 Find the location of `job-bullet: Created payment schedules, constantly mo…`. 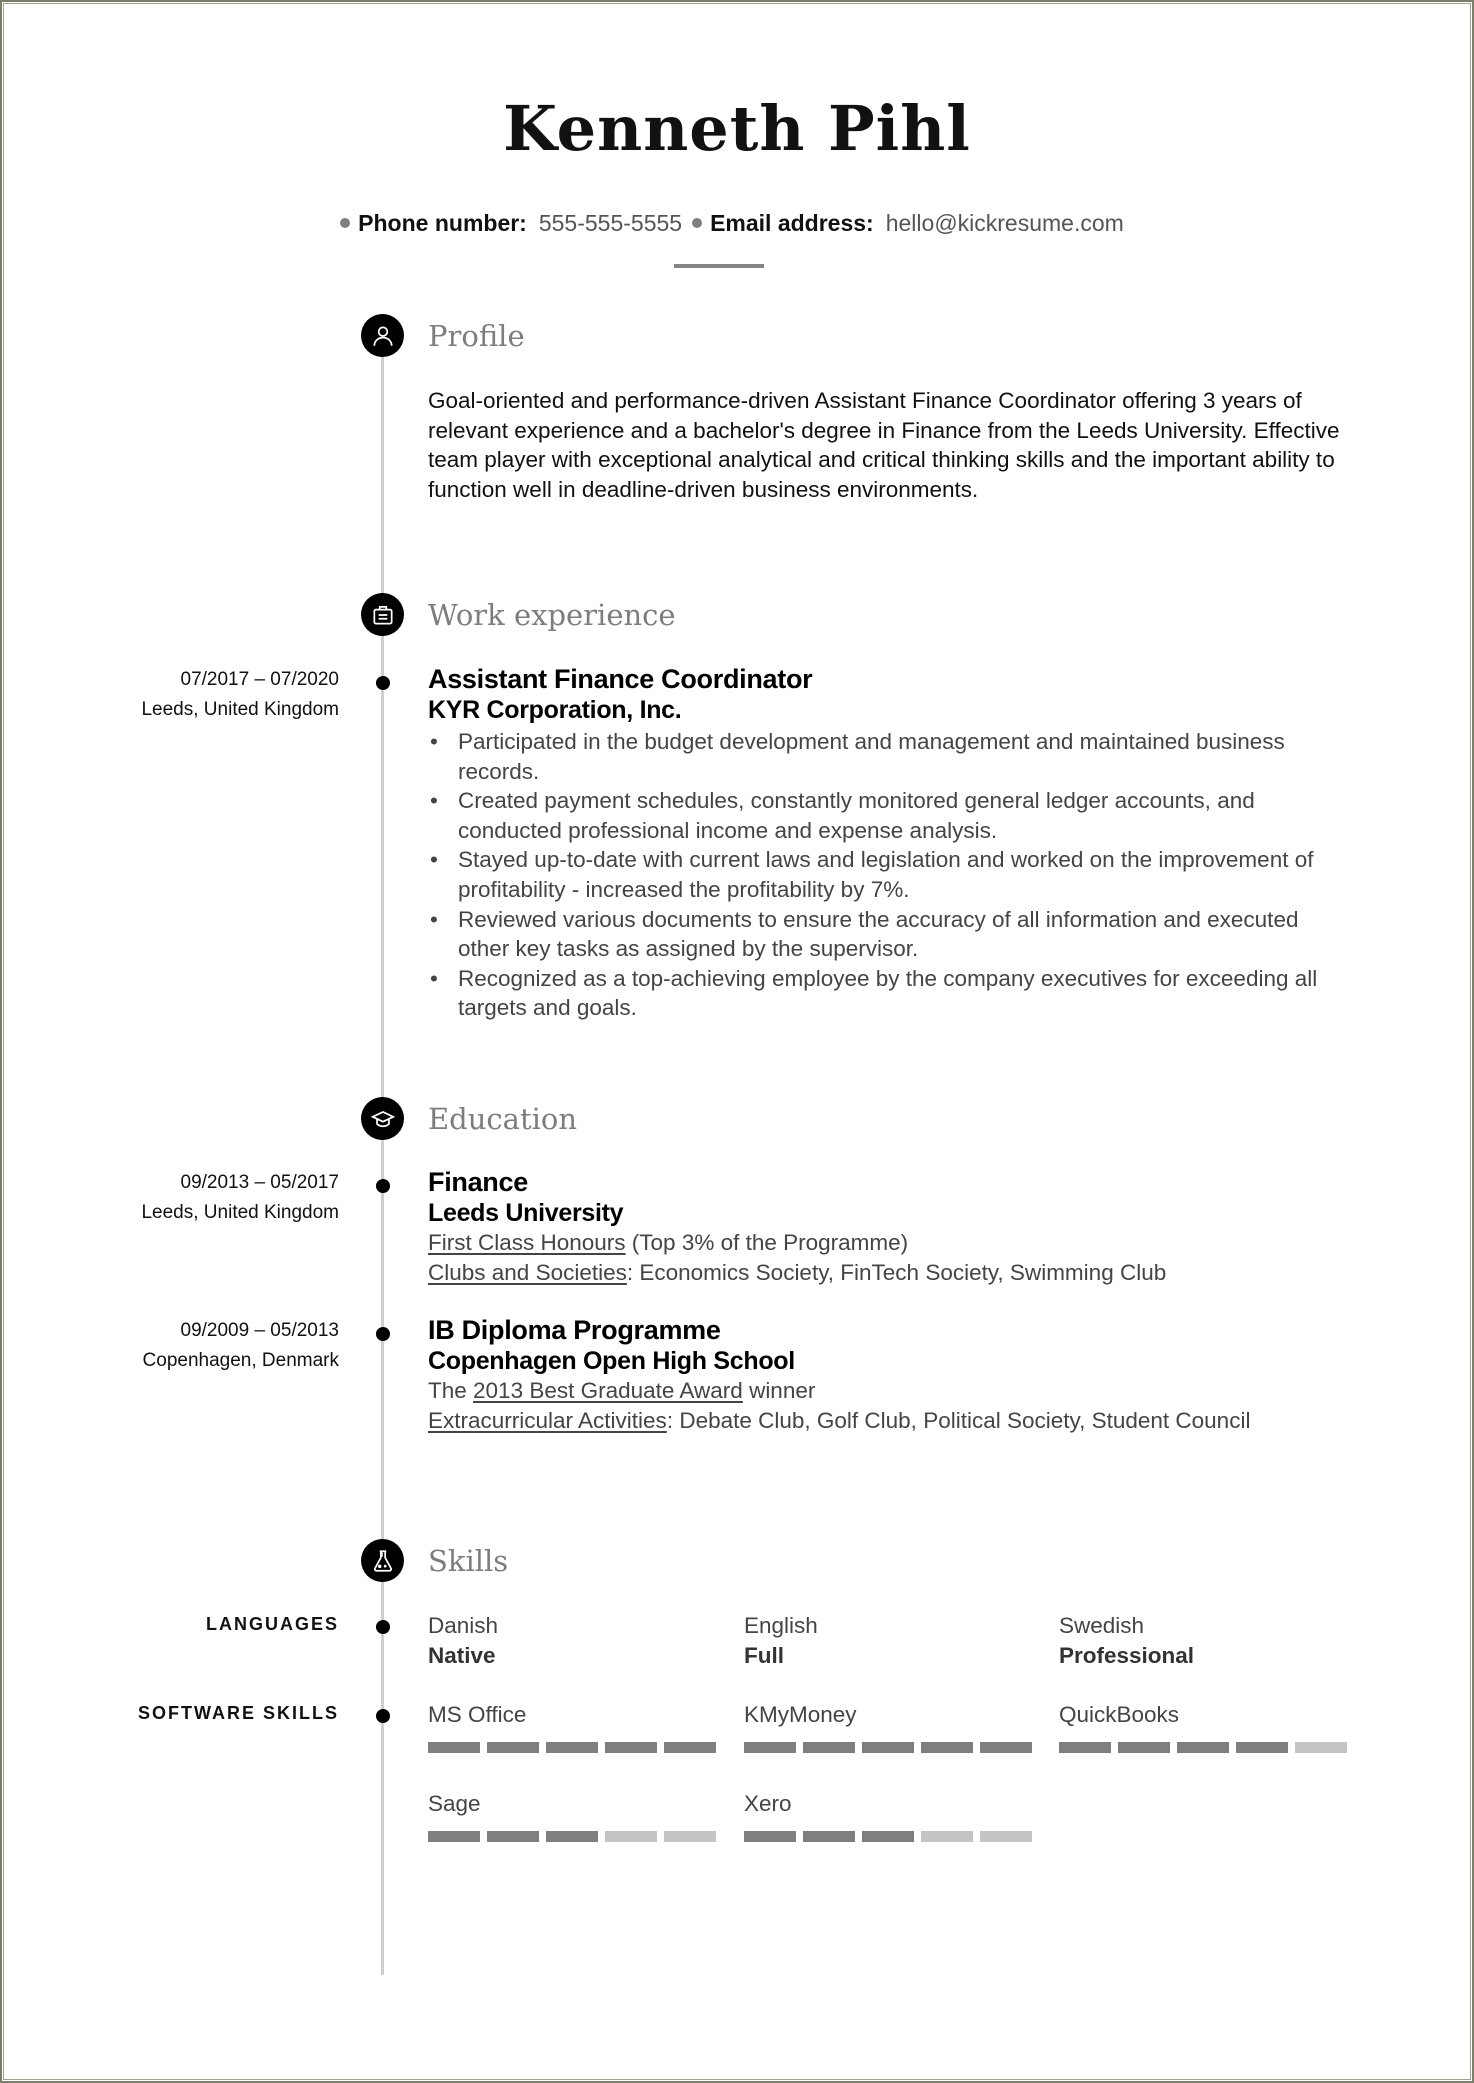

job-bullet: Created payment schedules, constantly mo… is located at coordinates (889, 815).